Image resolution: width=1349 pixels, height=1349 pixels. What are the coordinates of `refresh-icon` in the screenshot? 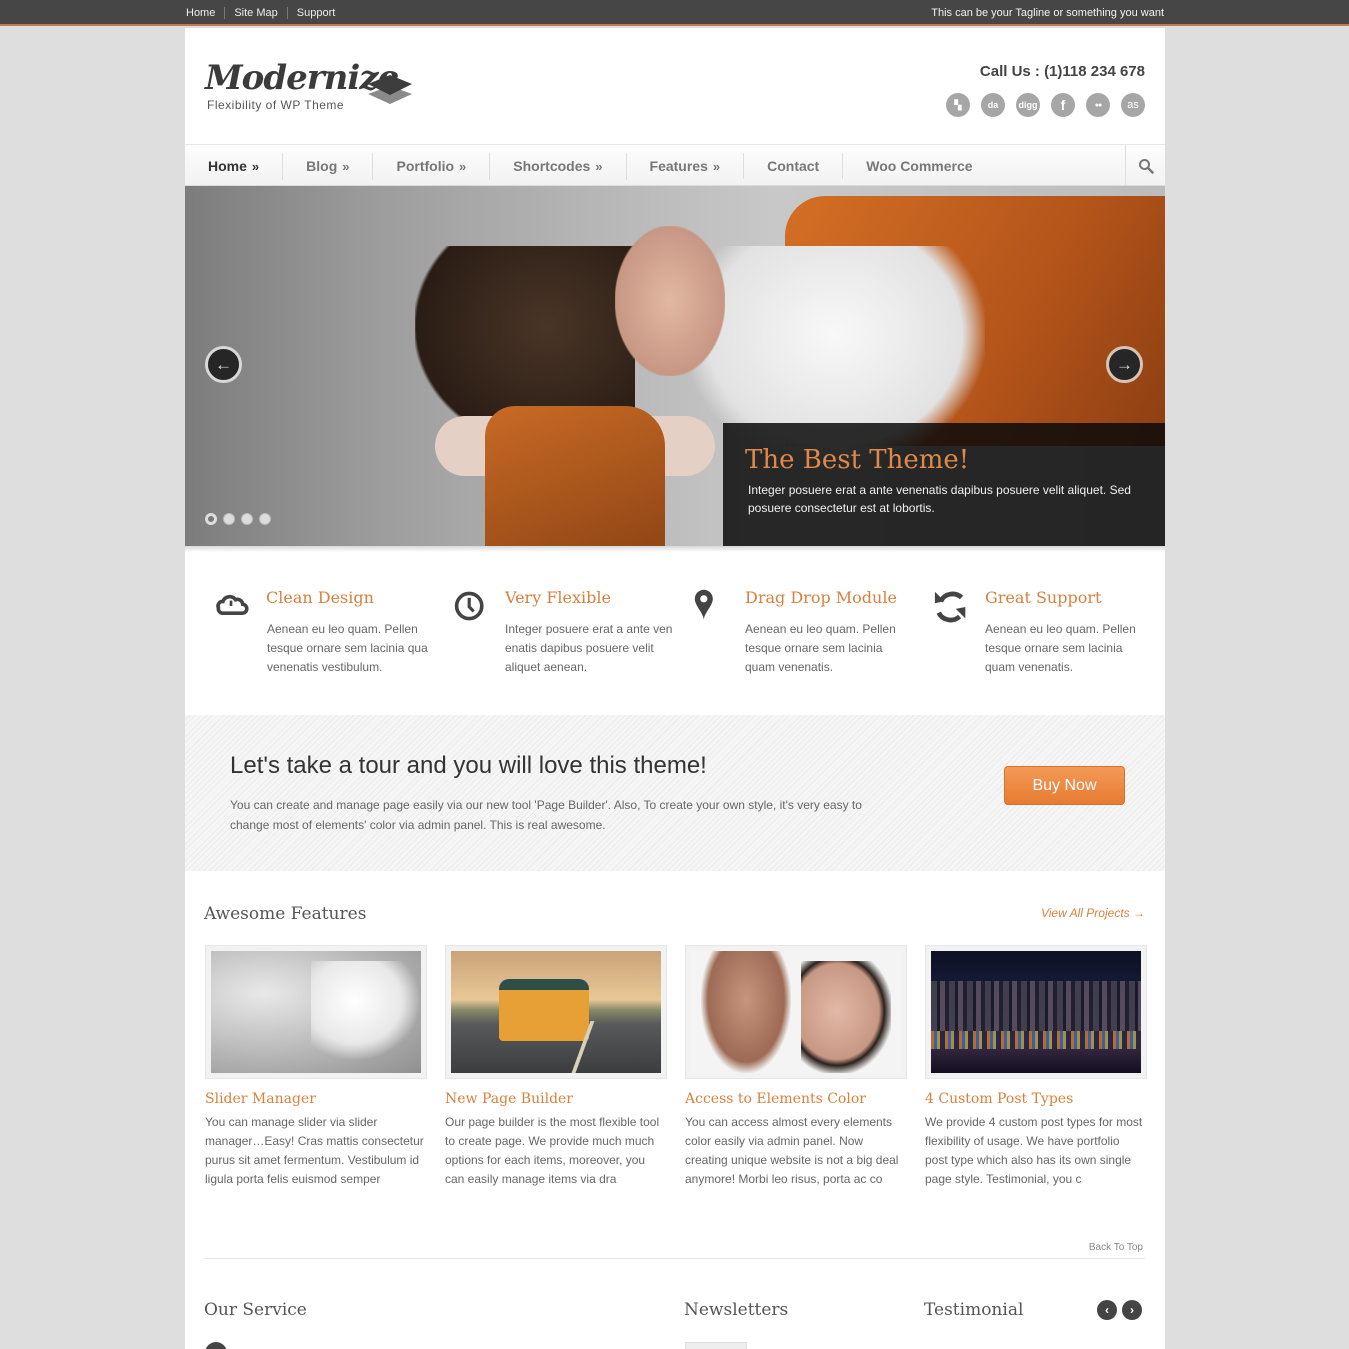 It's located at (950, 607).